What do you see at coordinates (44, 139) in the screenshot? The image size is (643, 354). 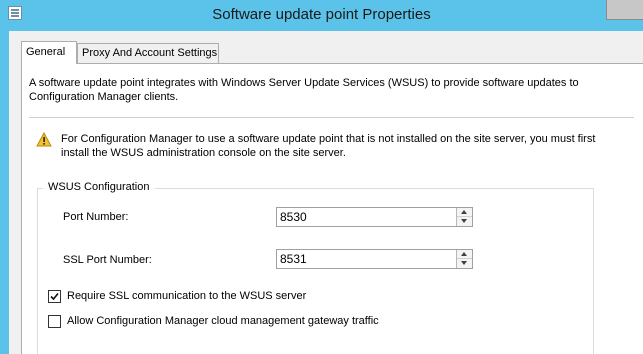 I see `warning-icon` at bounding box center [44, 139].